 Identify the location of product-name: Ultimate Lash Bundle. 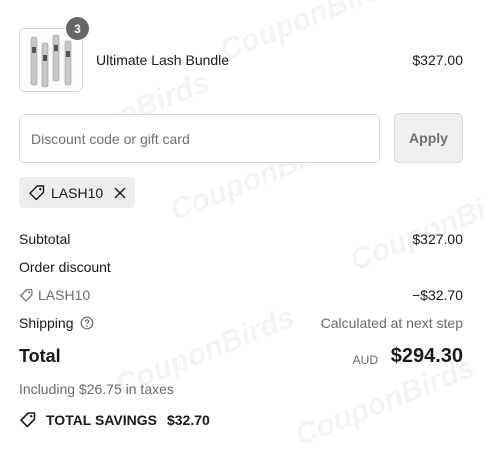
(163, 60).